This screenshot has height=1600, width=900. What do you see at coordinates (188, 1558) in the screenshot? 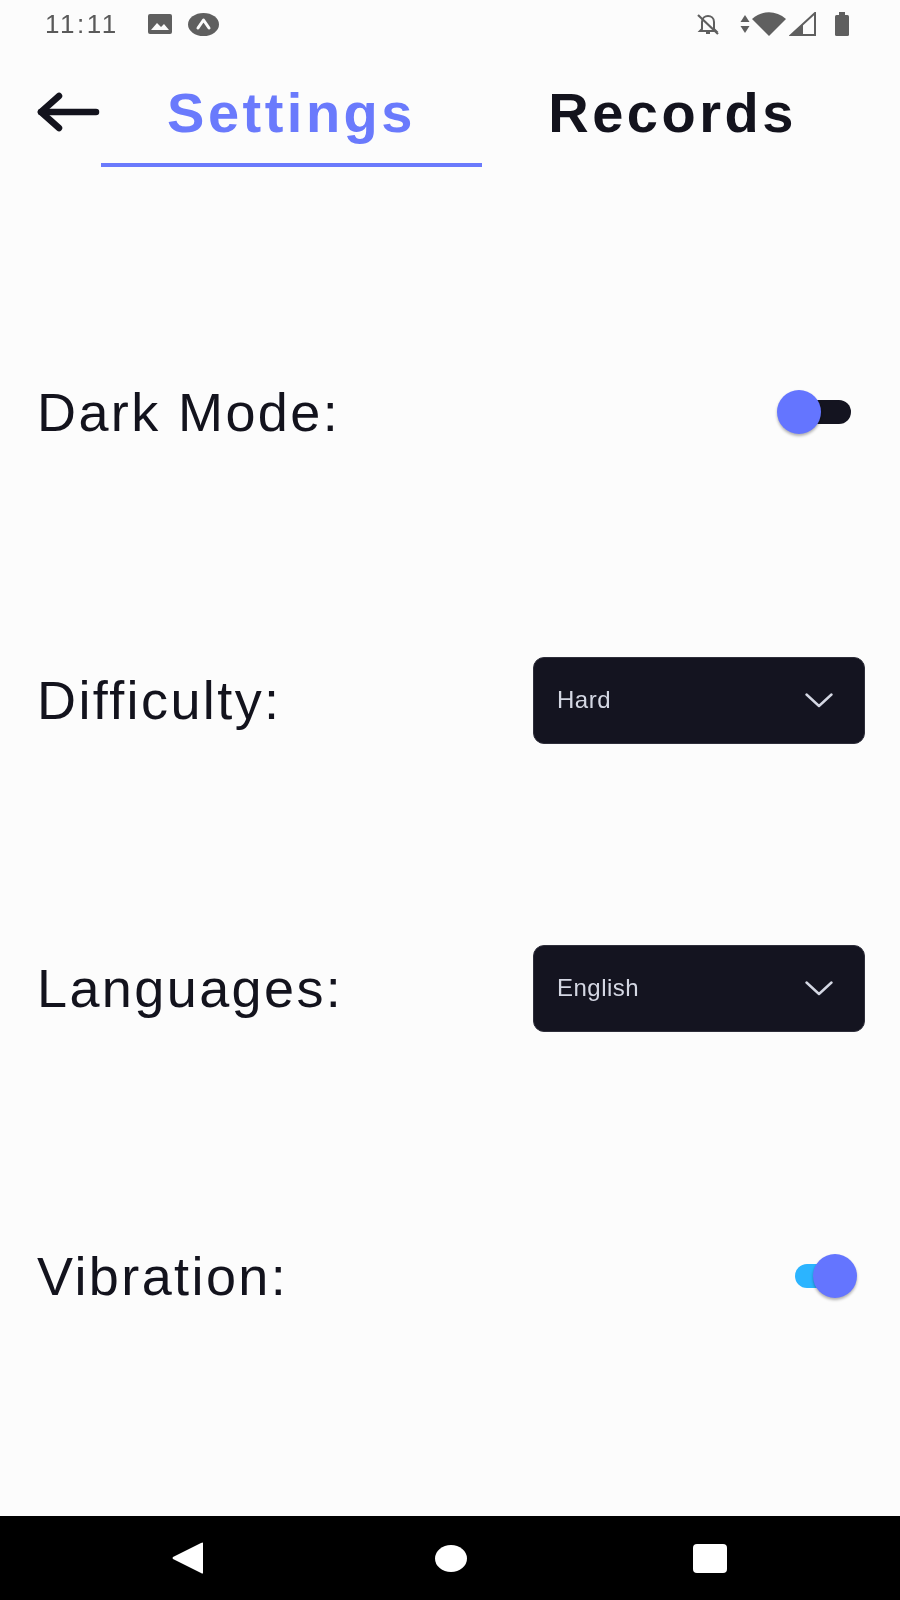
I see `back-triangle-icon` at bounding box center [188, 1558].